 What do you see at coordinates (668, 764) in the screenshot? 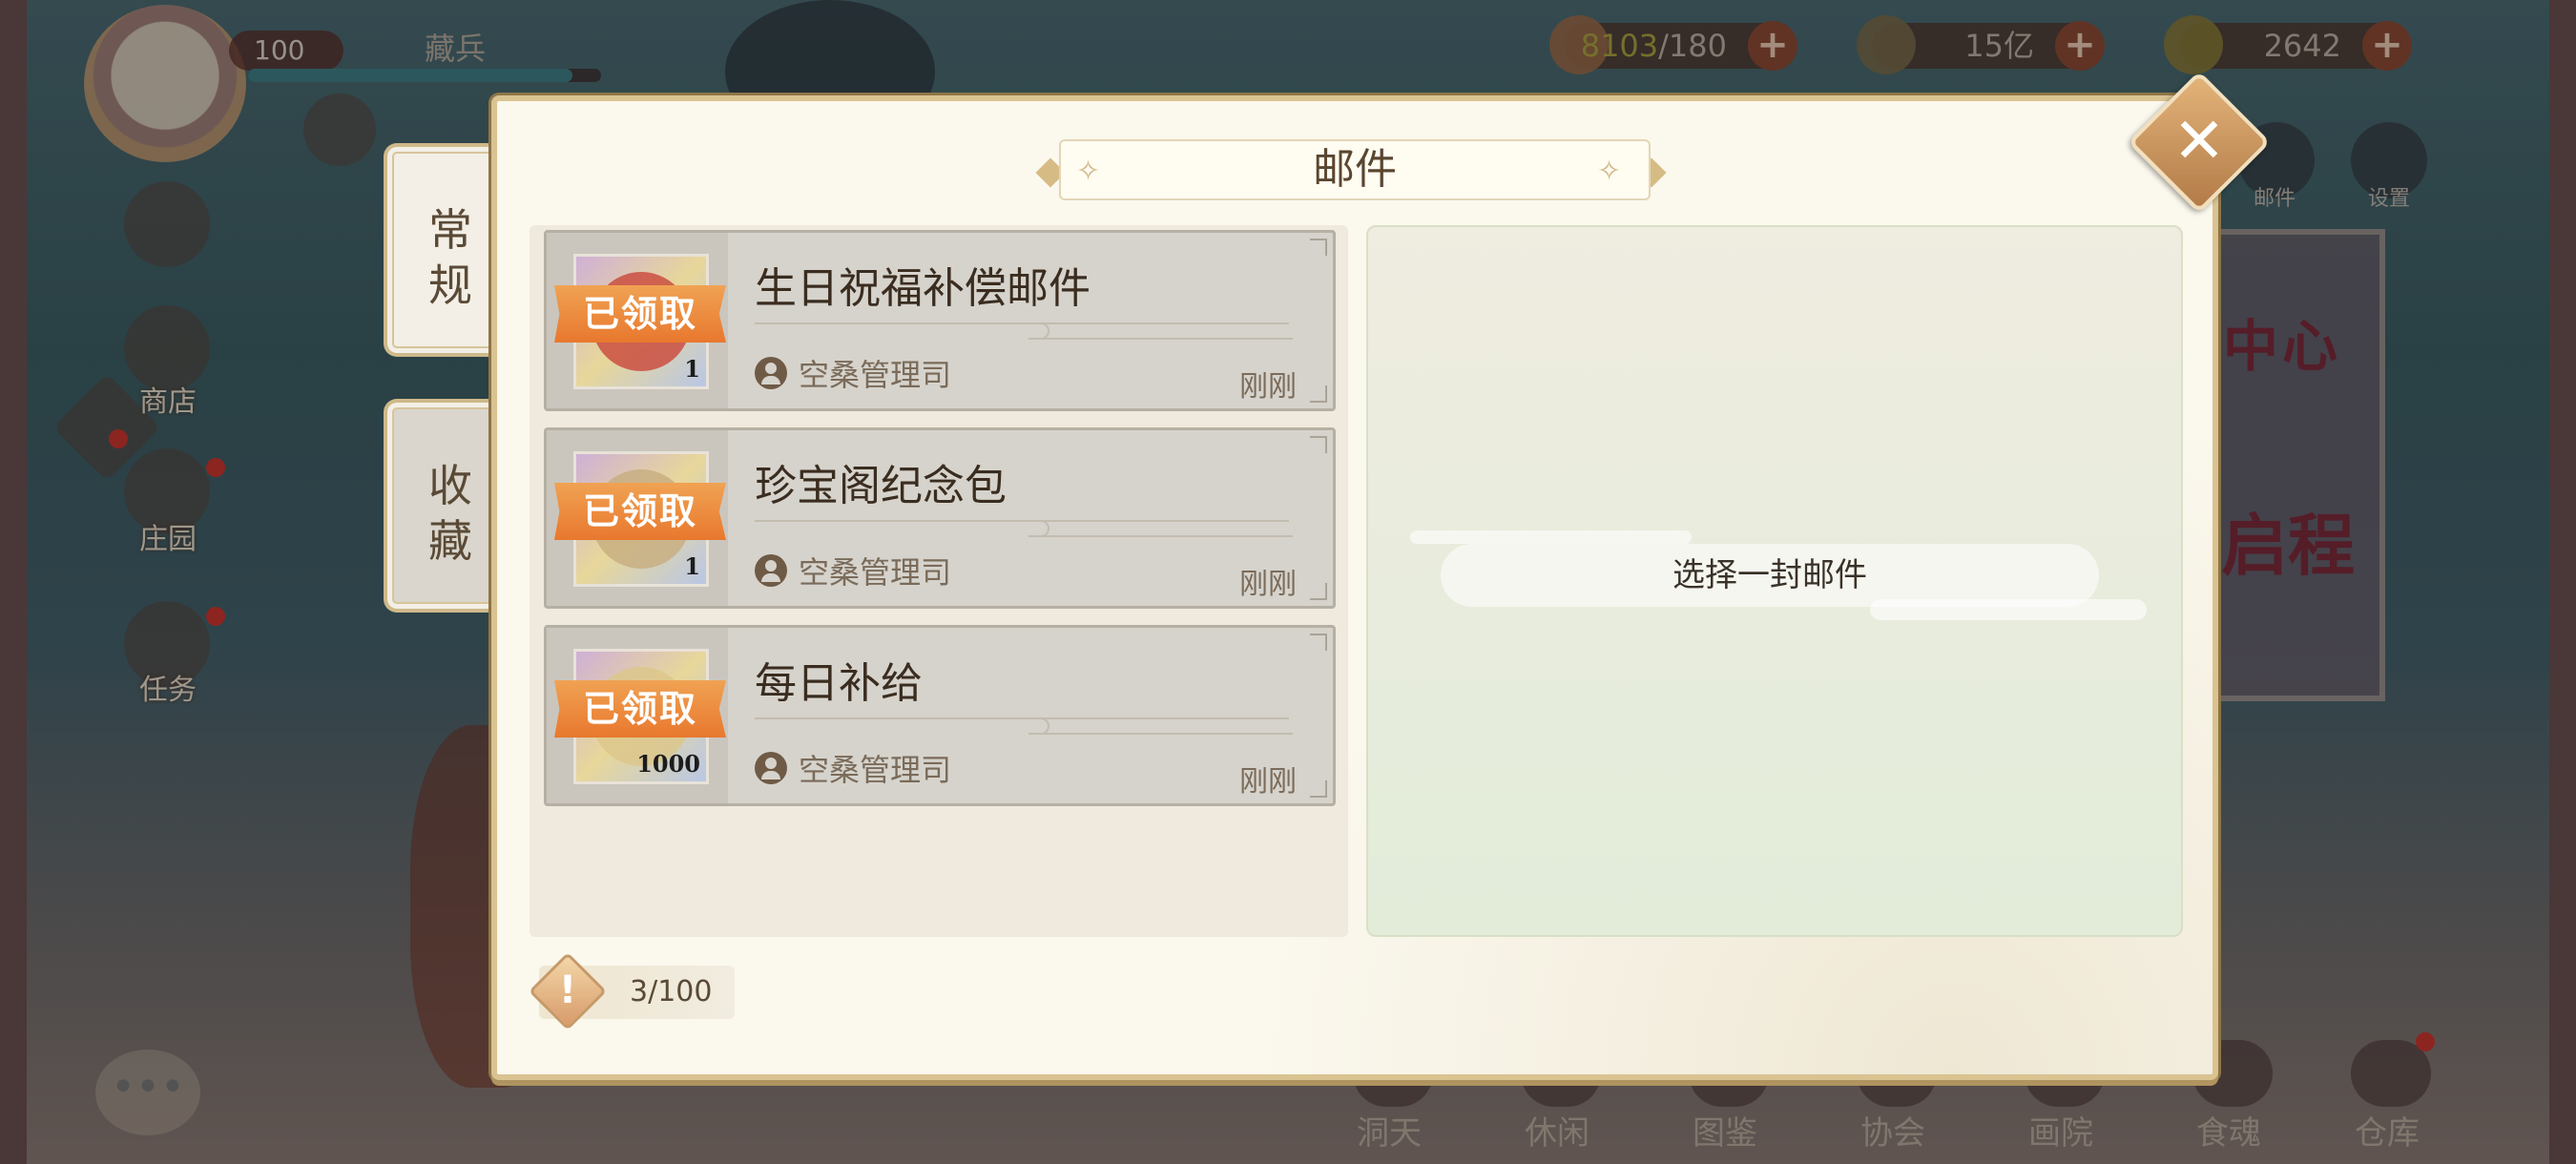
I see `attachment-count: 1000` at bounding box center [668, 764].